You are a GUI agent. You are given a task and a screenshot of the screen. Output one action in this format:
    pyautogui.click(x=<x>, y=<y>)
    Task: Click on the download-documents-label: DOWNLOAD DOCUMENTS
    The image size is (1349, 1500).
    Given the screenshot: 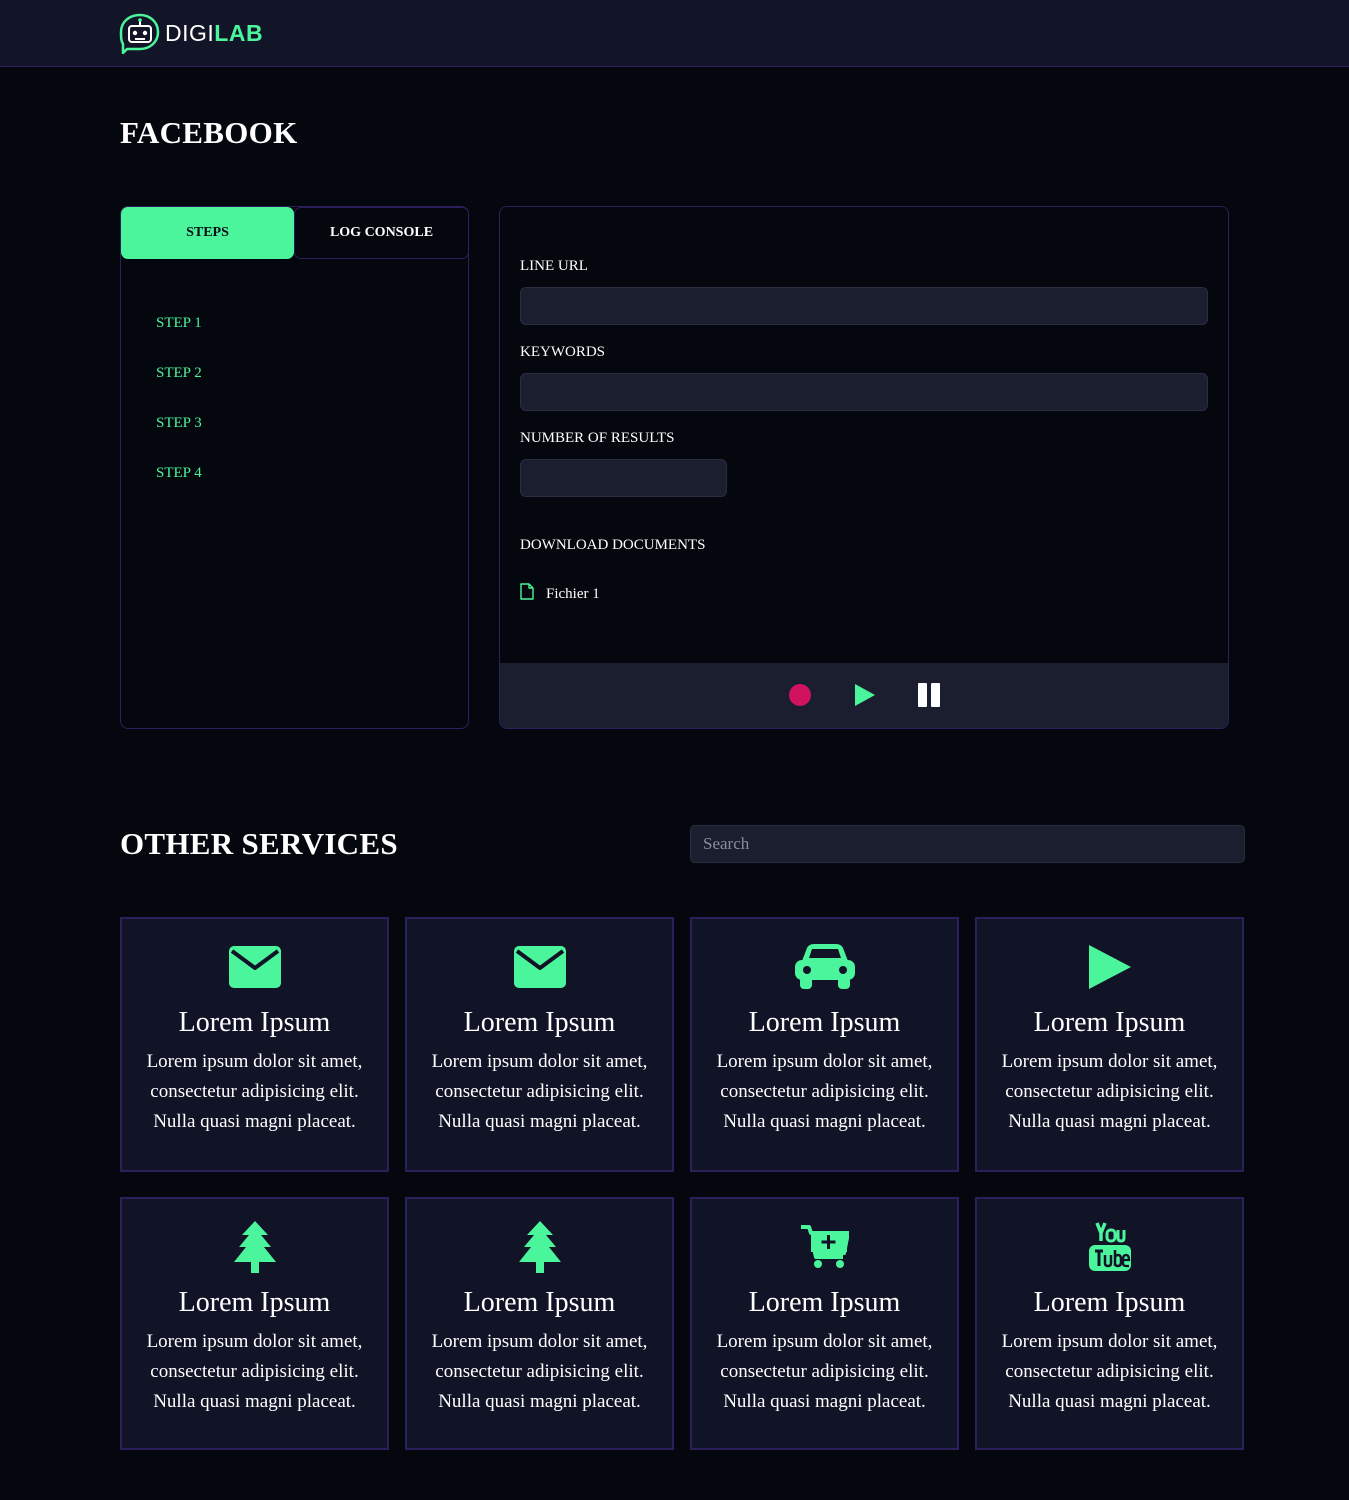 What is the action you would take?
    pyautogui.click(x=613, y=545)
    